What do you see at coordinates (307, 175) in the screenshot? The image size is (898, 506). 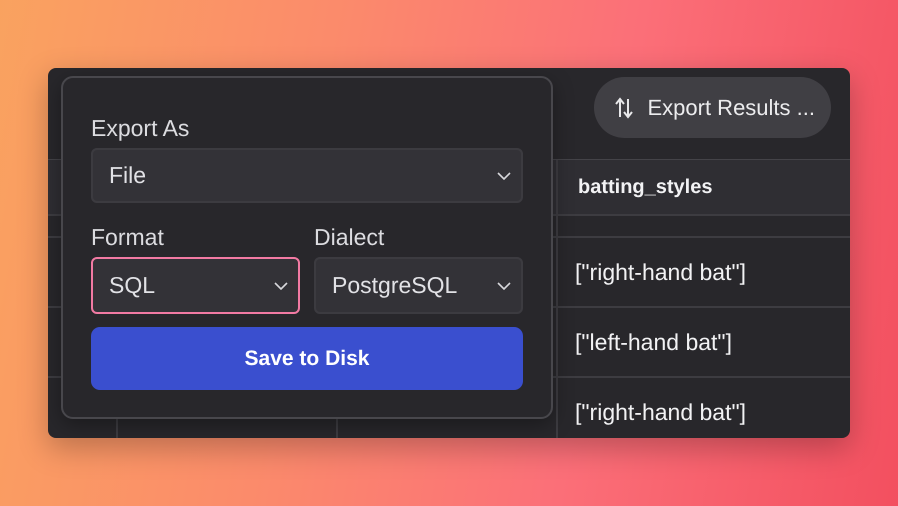 I see `dropdown: File` at bounding box center [307, 175].